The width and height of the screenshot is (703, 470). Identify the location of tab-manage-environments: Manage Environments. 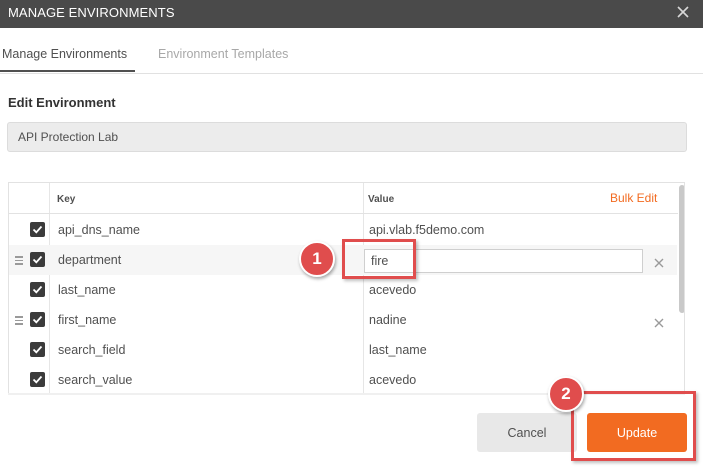
(68, 59).